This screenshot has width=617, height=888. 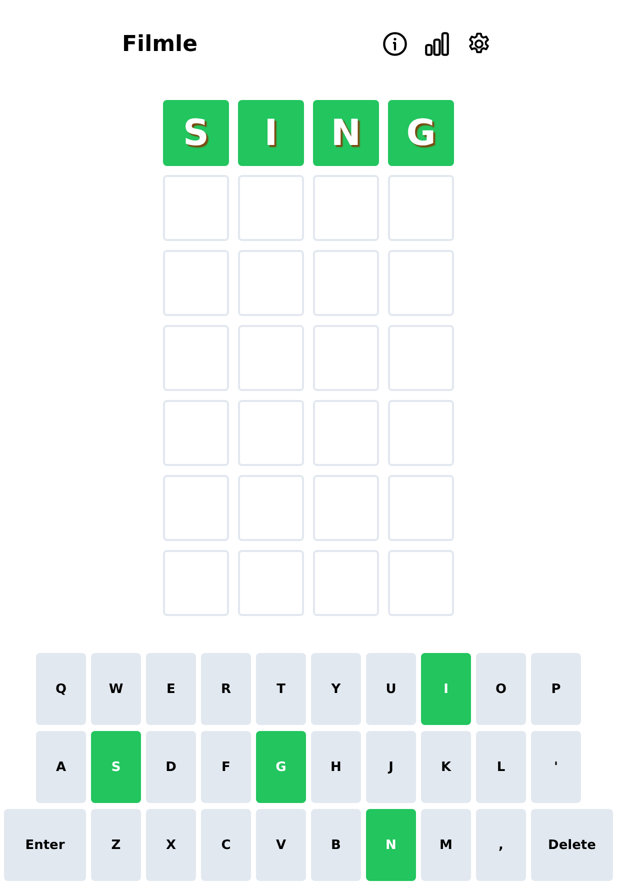 What do you see at coordinates (446, 767) in the screenshot?
I see `letter-key: K` at bounding box center [446, 767].